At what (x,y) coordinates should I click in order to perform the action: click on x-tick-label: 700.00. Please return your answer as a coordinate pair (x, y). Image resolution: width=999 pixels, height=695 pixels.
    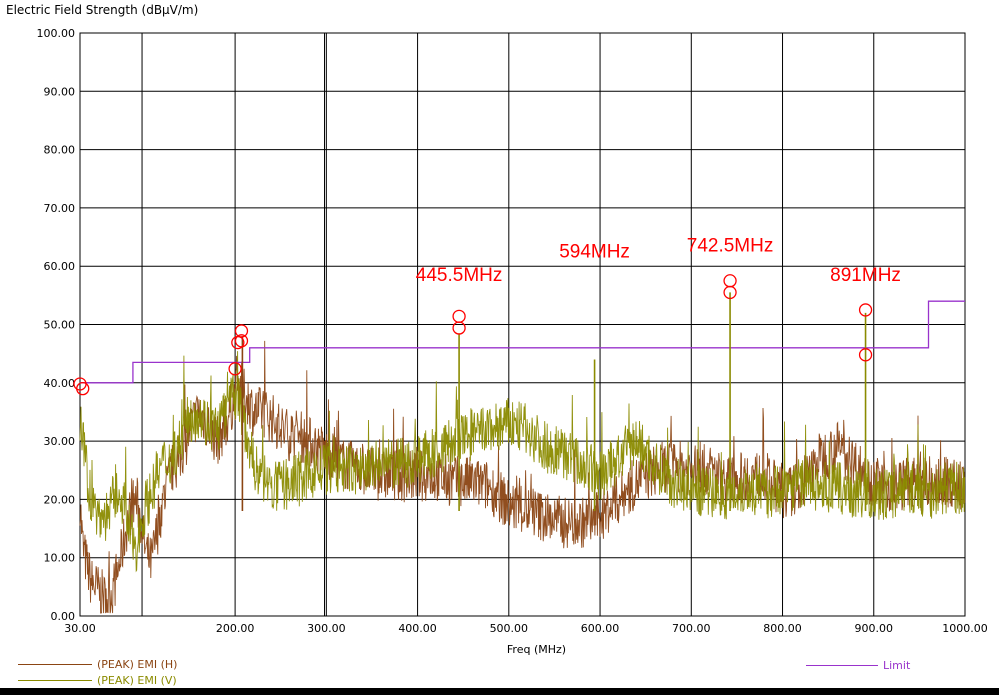
    Looking at the image, I should click on (691, 628).